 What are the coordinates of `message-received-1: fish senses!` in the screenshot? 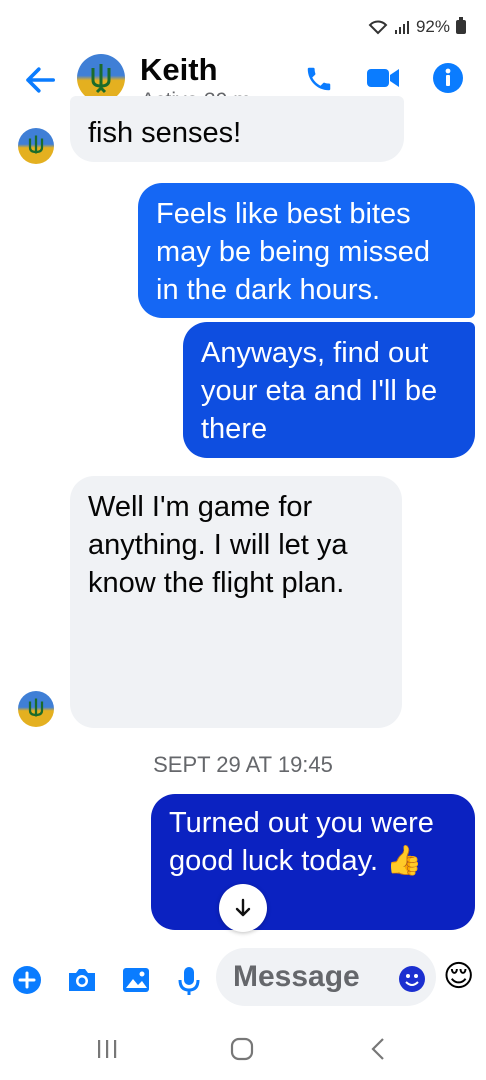 It's located at (237, 129).